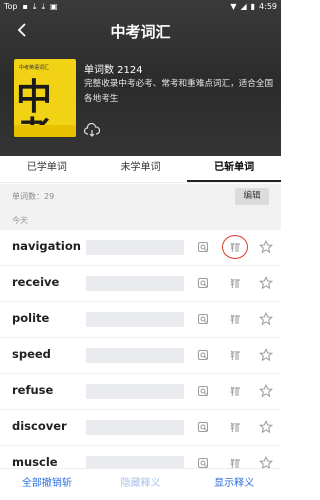  What do you see at coordinates (140, 32) in the screenshot?
I see `page-title: 中考词汇` at bounding box center [140, 32].